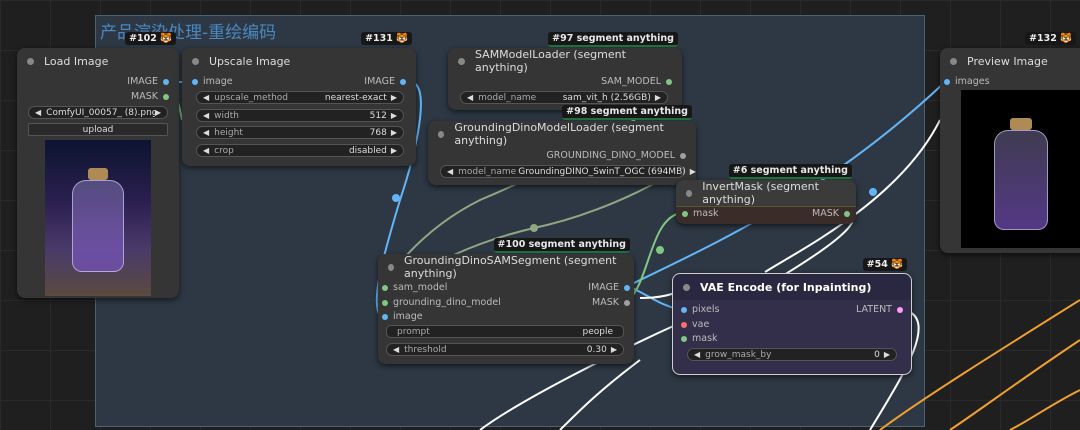 This screenshot has width=1080, height=430. I want to click on node-title-bar: SAMModelLoader (segment anything), so click(565, 61).